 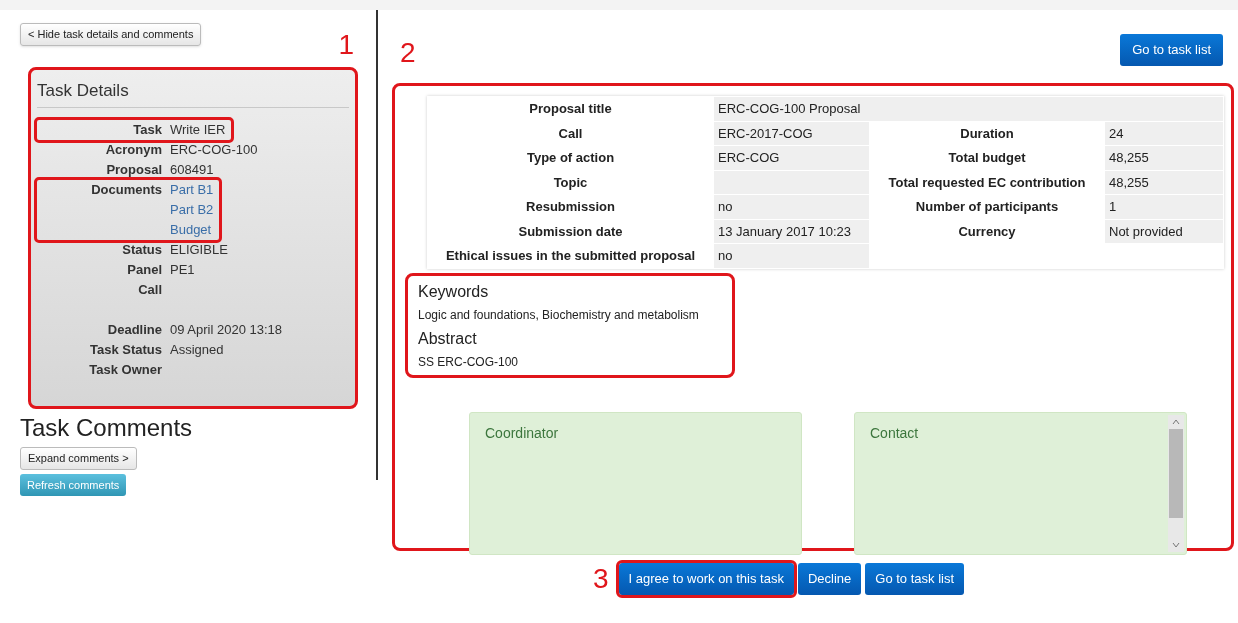 What do you see at coordinates (791, 231) in the screenshot?
I see `table-cell: 13 January 2017 10:23` at bounding box center [791, 231].